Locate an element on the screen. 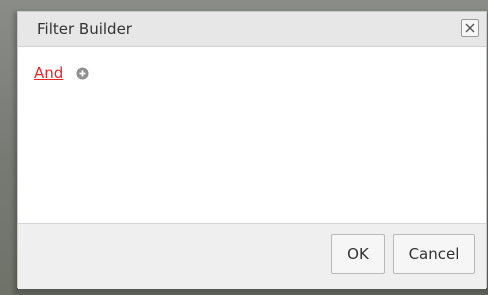 The height and width of the screenshot is (295, 488). close-icon is located at coordinates (470, 28).